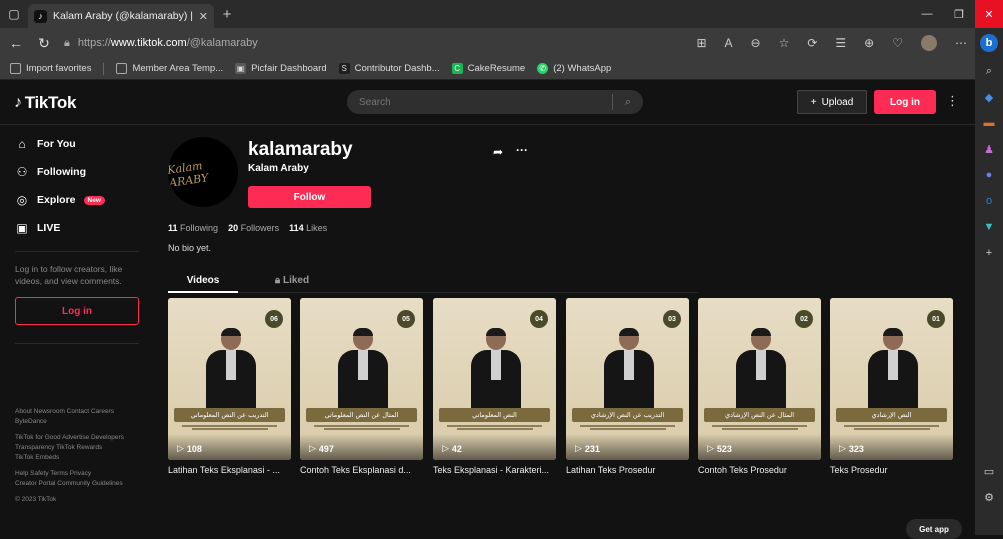 Image resolution: width=1003 pixels, height=539 pixels. What do you see at coordinates (869, 43) in the screenshot?
I see `collections-icon: ⊕` at bounding box center [869, 43].